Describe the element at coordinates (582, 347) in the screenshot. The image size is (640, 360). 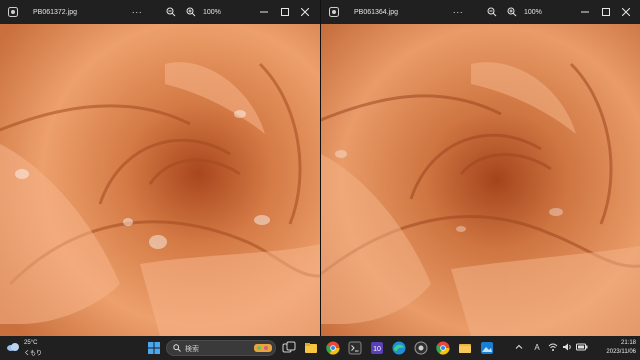
I see `battery-icon` at that location.